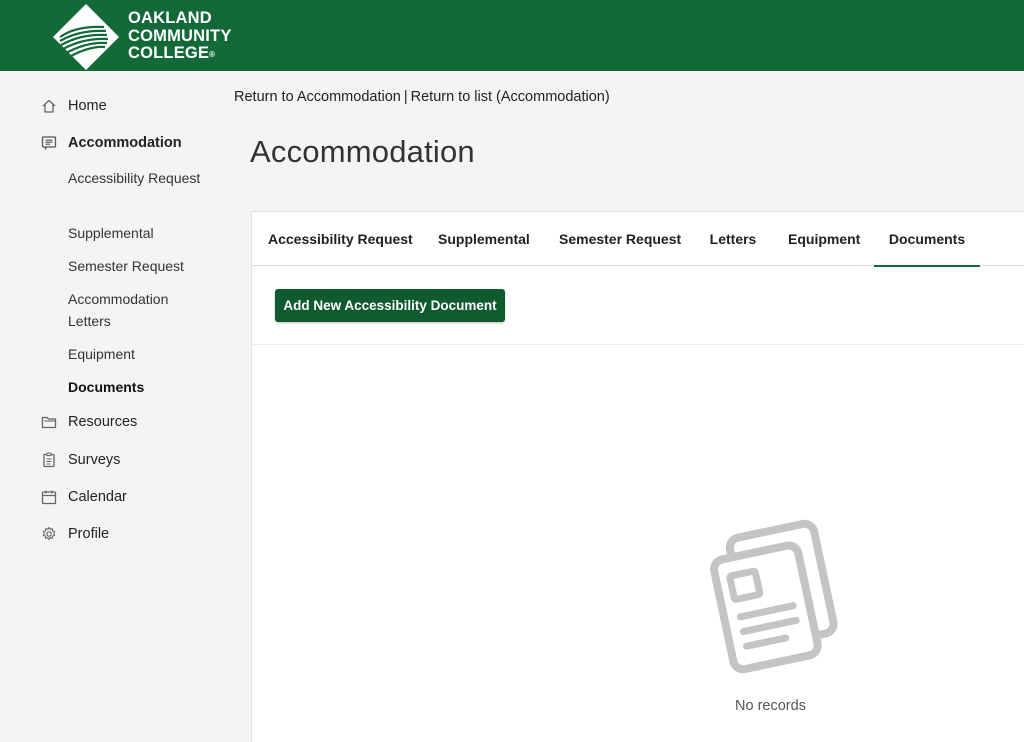 The height and width of the screenshot is (742, 1024). What do you see at coordinates (87, 106) in the screenshot?
I see `sidebar-item-label: Home` at bounding box center [87, 106].